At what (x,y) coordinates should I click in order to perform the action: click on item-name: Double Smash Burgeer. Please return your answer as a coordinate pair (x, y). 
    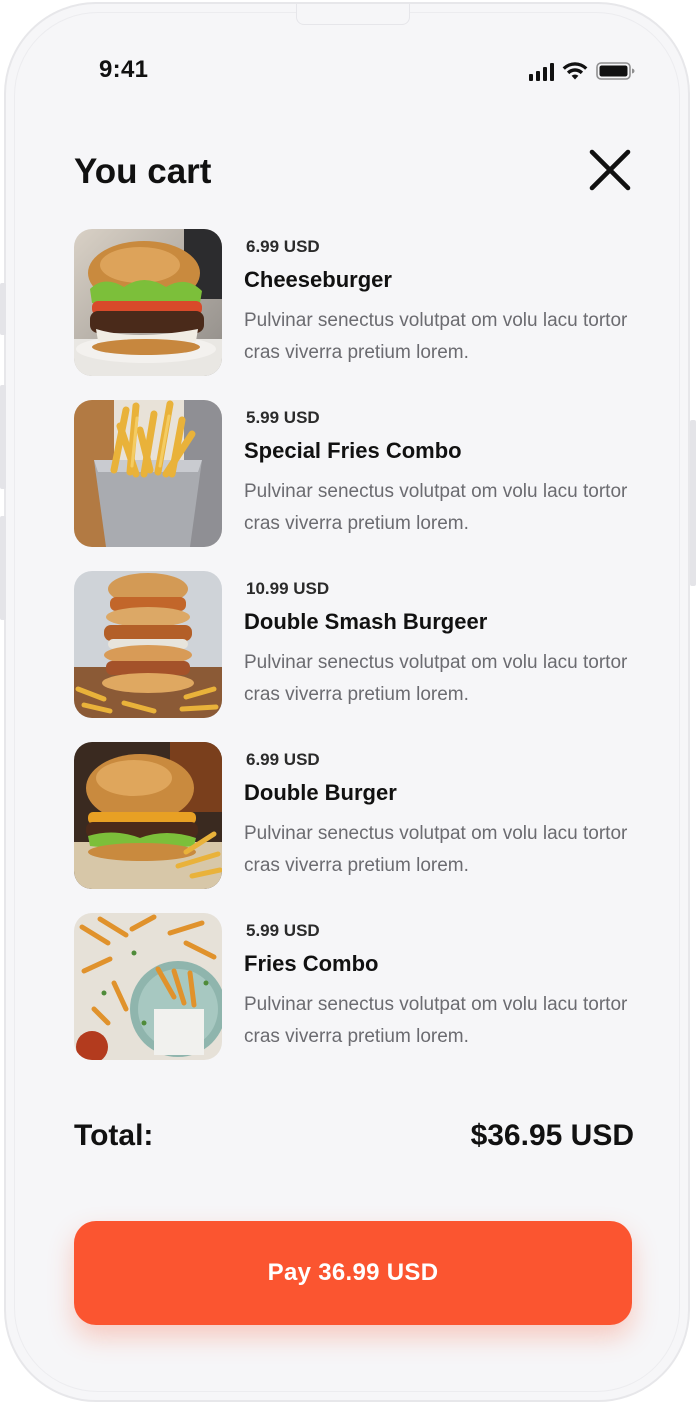
    Looking at the image, I should click on (366, 621).